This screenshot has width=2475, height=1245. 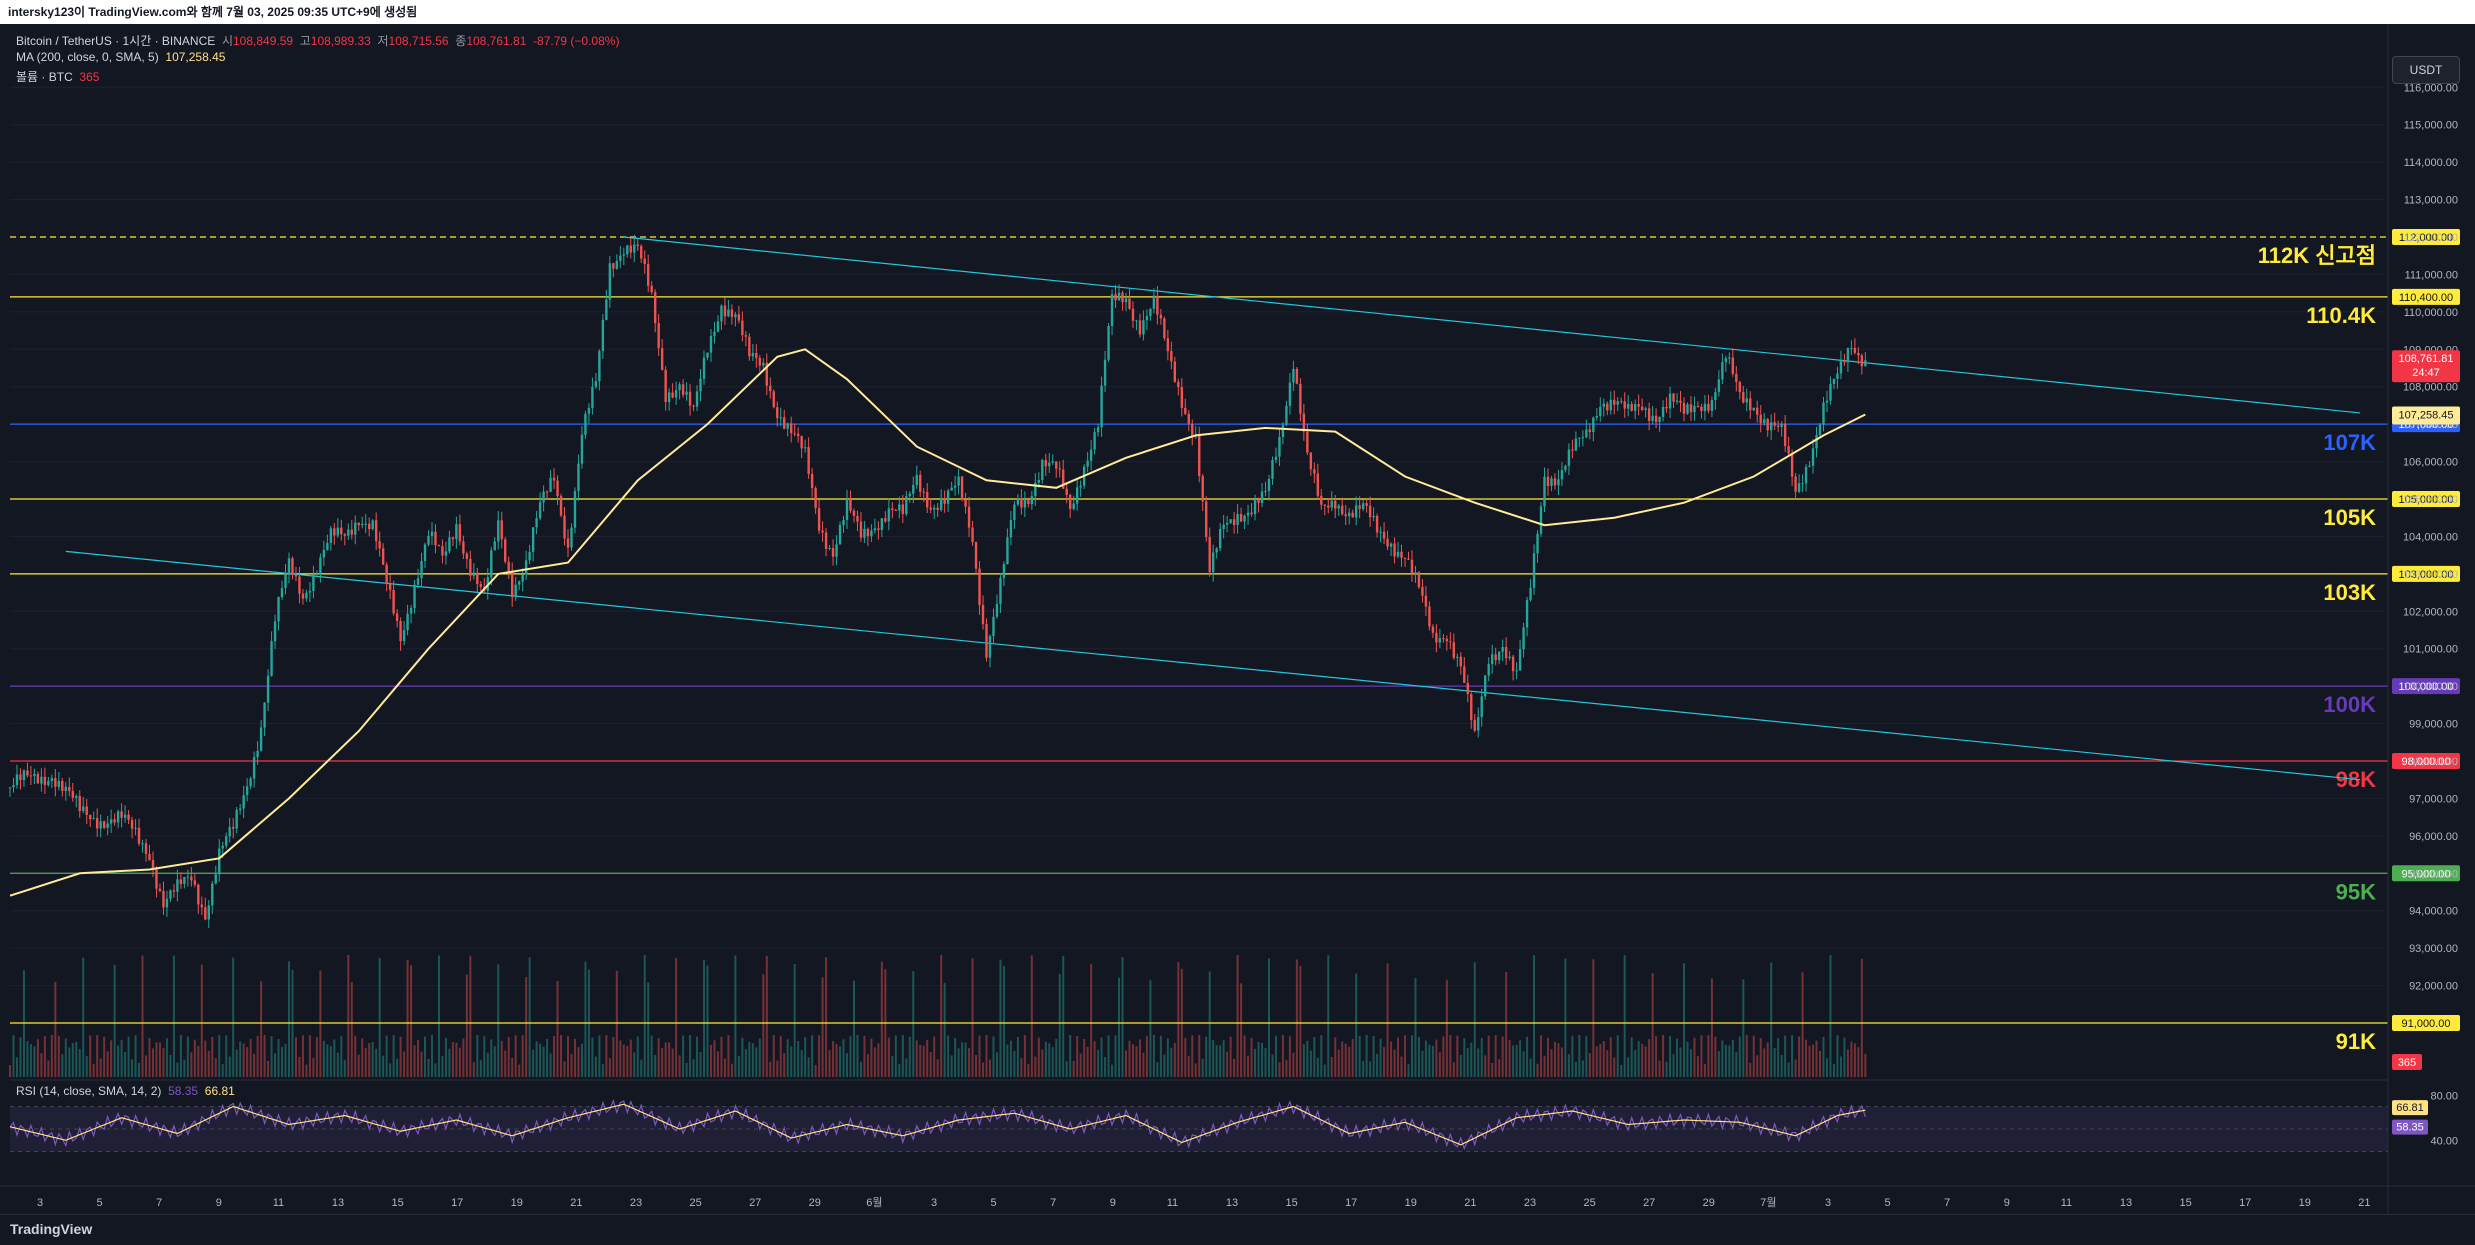 I want to click on time-tick-label: 9, so click(x=2007, y=1203).